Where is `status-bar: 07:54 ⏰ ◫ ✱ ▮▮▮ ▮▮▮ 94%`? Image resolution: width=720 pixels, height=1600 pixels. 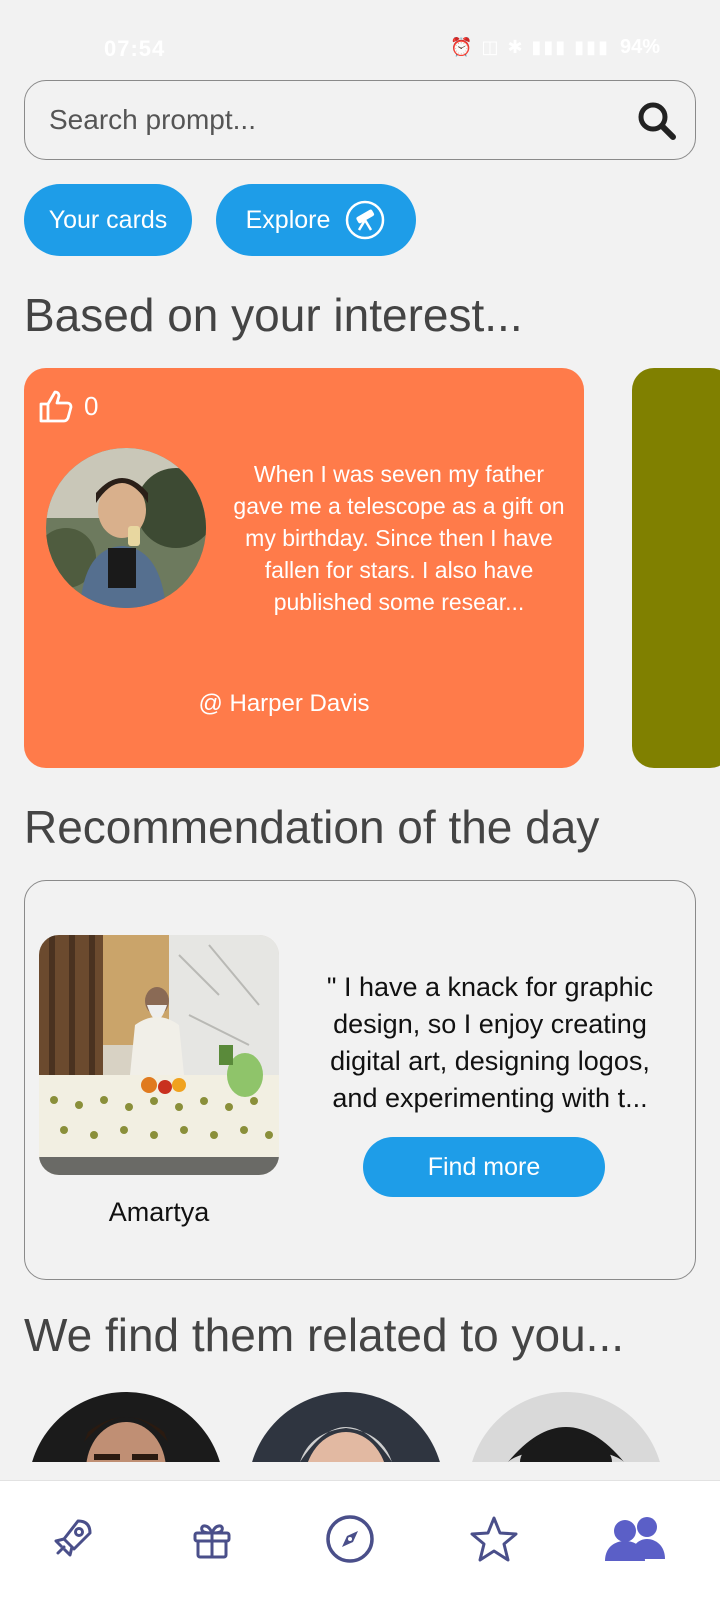
status-bar: 07:54 ⏰ ◫ ✱ ▮▮▮ ▮▮▮ 94% is located at coordinates (360, 40).